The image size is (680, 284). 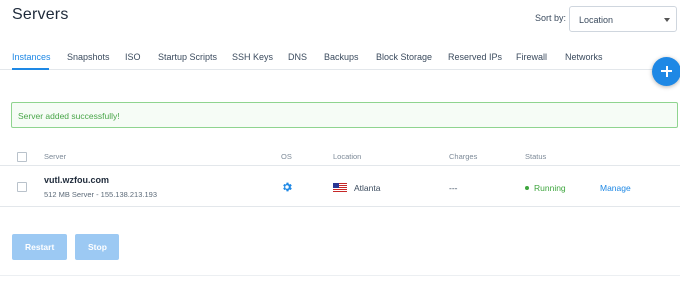 I want to click on column-header-charges: Charges, so click(x=463, y=156).